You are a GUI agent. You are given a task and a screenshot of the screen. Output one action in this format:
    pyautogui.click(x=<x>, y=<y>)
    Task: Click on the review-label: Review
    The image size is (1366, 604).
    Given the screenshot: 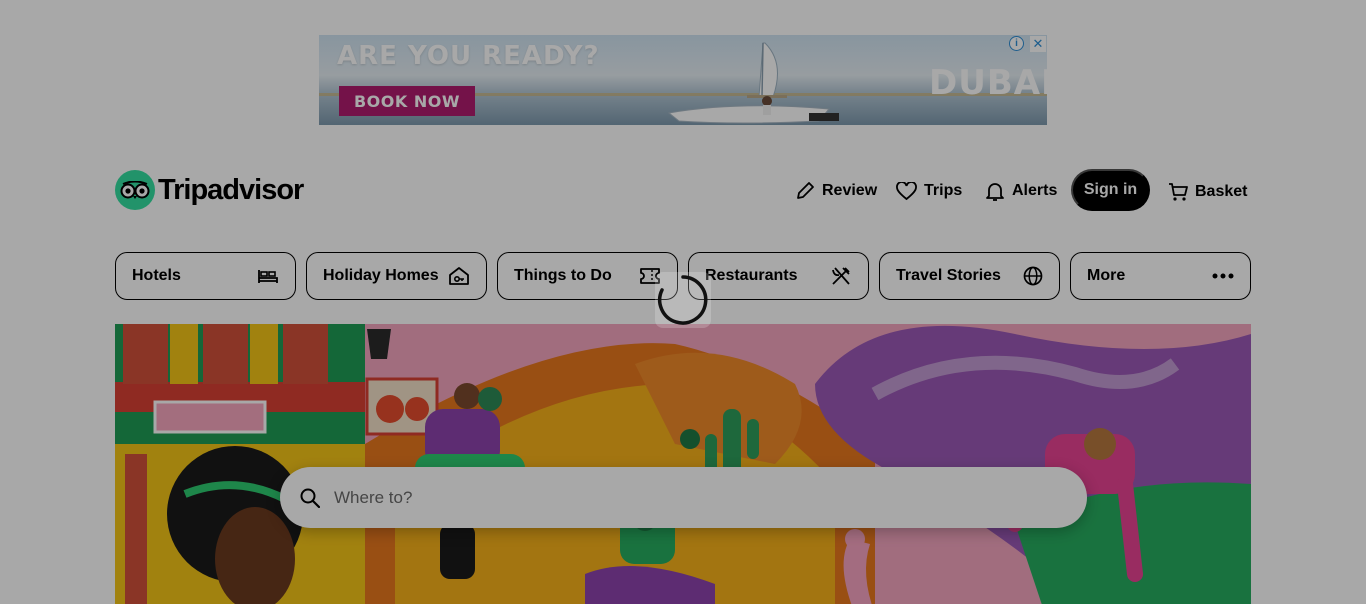 What is the action you would take?
    pyautogui.click(x=850, y=190)
    